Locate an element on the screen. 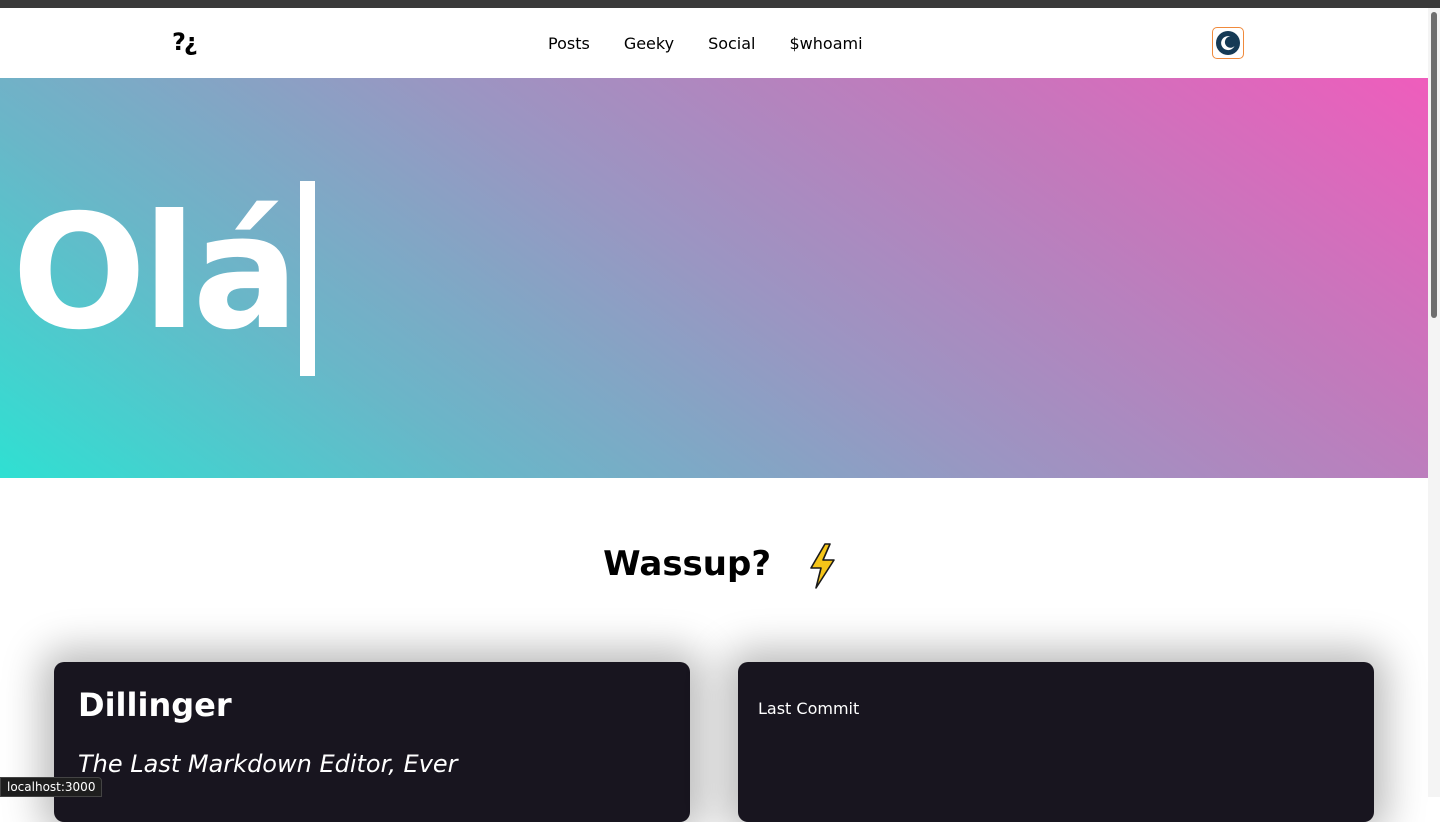  project-title: Dillinger is located at coordinates (155, 705).